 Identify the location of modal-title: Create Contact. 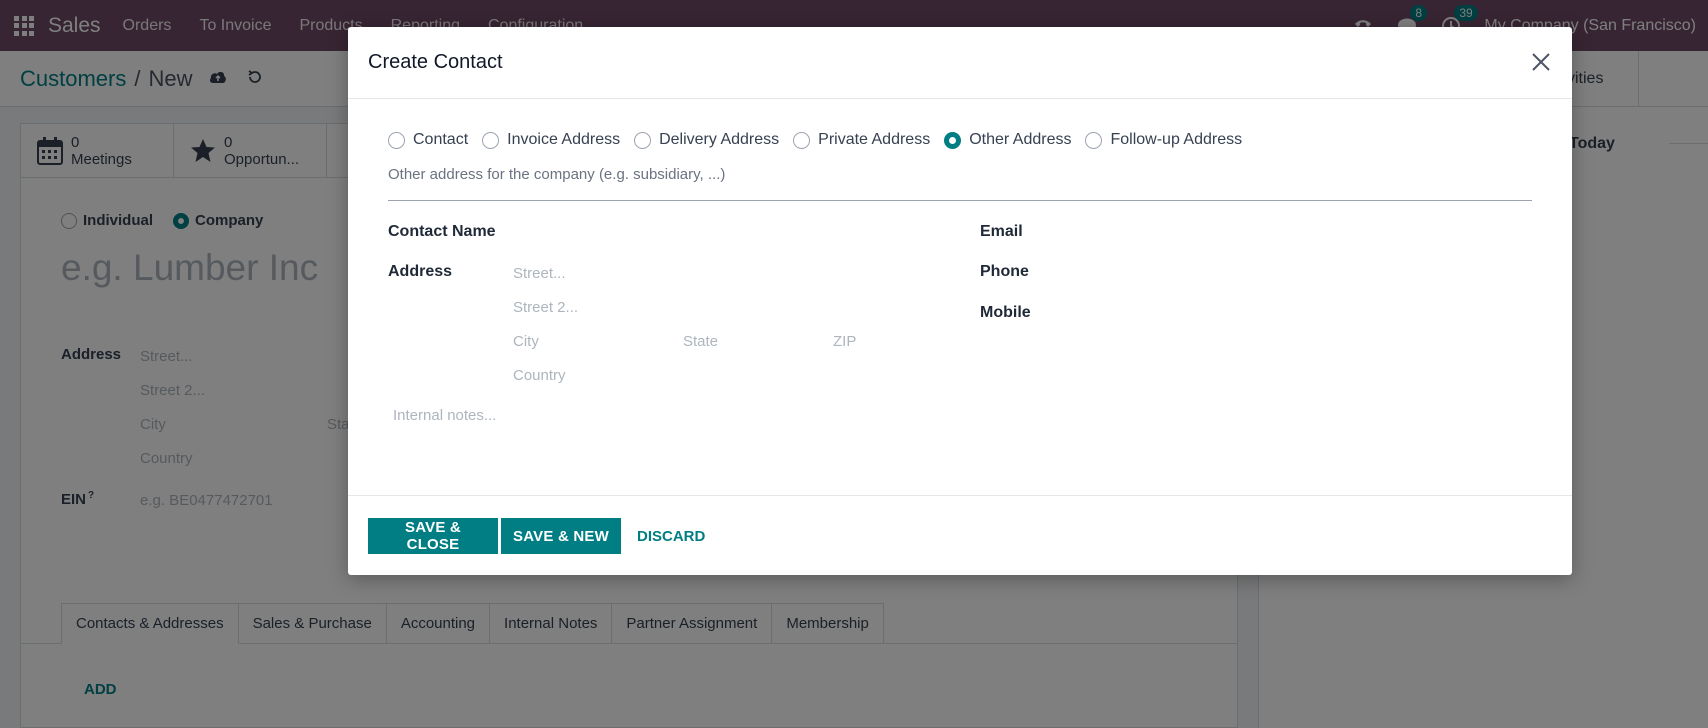
(435, 62).